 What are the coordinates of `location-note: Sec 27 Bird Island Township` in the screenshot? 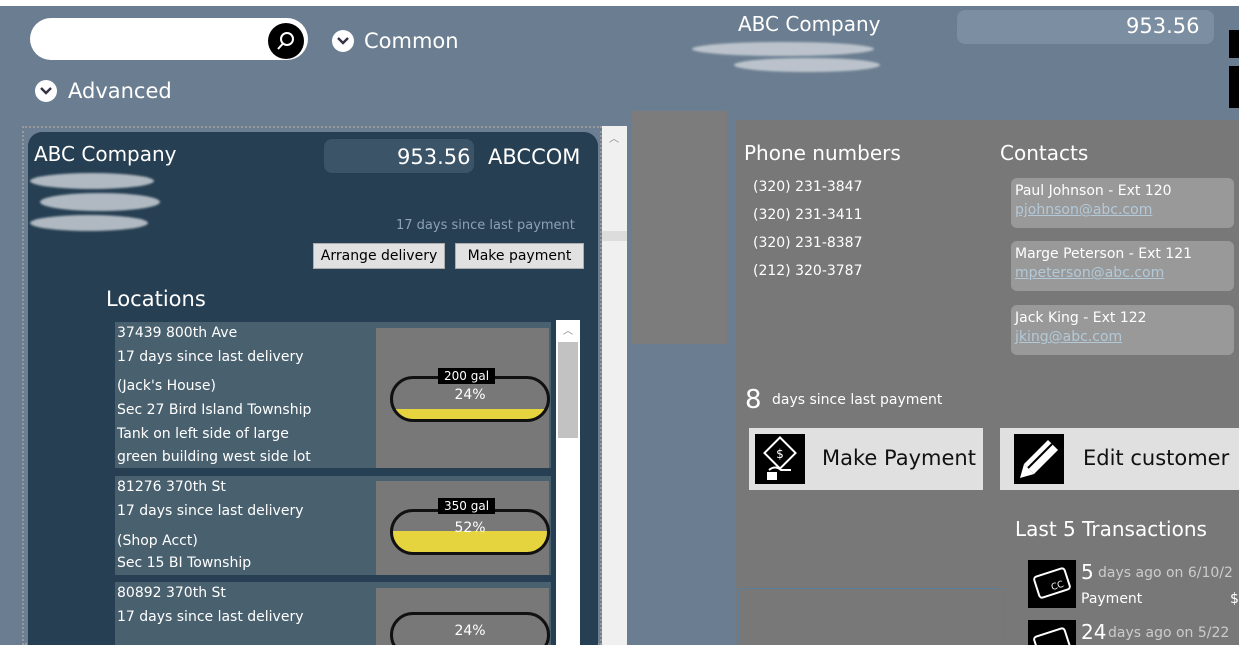 It's located at (214, 410).